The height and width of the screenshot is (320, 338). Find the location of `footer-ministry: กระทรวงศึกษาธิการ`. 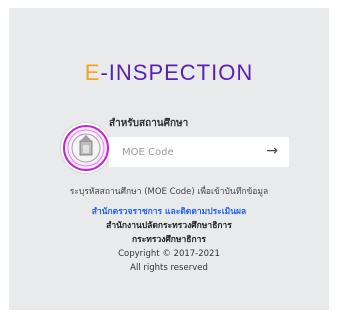

footer-ministry: กระทรวงศึกษาธิการ is located at coordinates (169, 240).